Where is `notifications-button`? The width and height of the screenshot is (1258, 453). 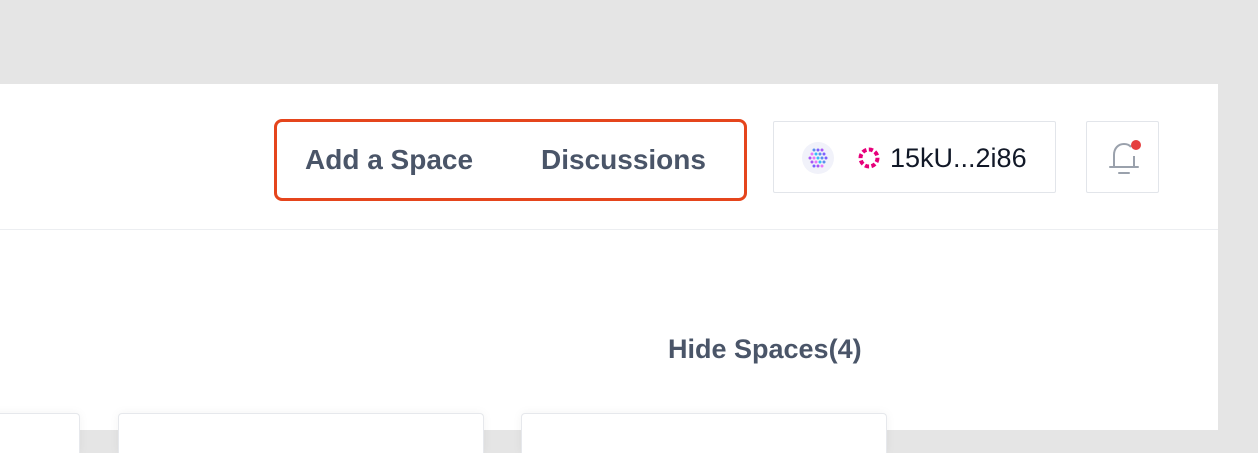
notifications-button is located at coordinates (1122, 157).